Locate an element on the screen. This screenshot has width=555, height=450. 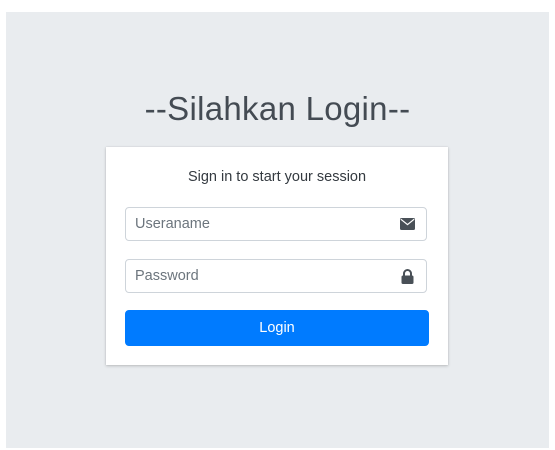
username-field-group is located at coordinates (276, 224).